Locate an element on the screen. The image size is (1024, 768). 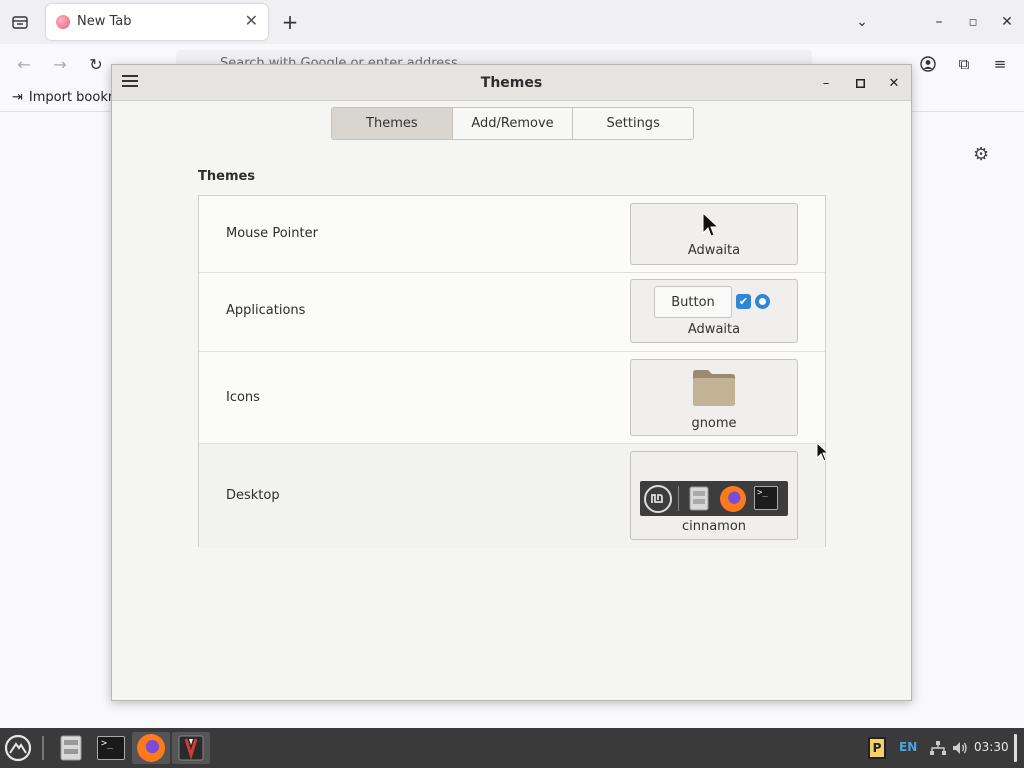
reload-icon: ↻ is located at coordinates (96, 64).